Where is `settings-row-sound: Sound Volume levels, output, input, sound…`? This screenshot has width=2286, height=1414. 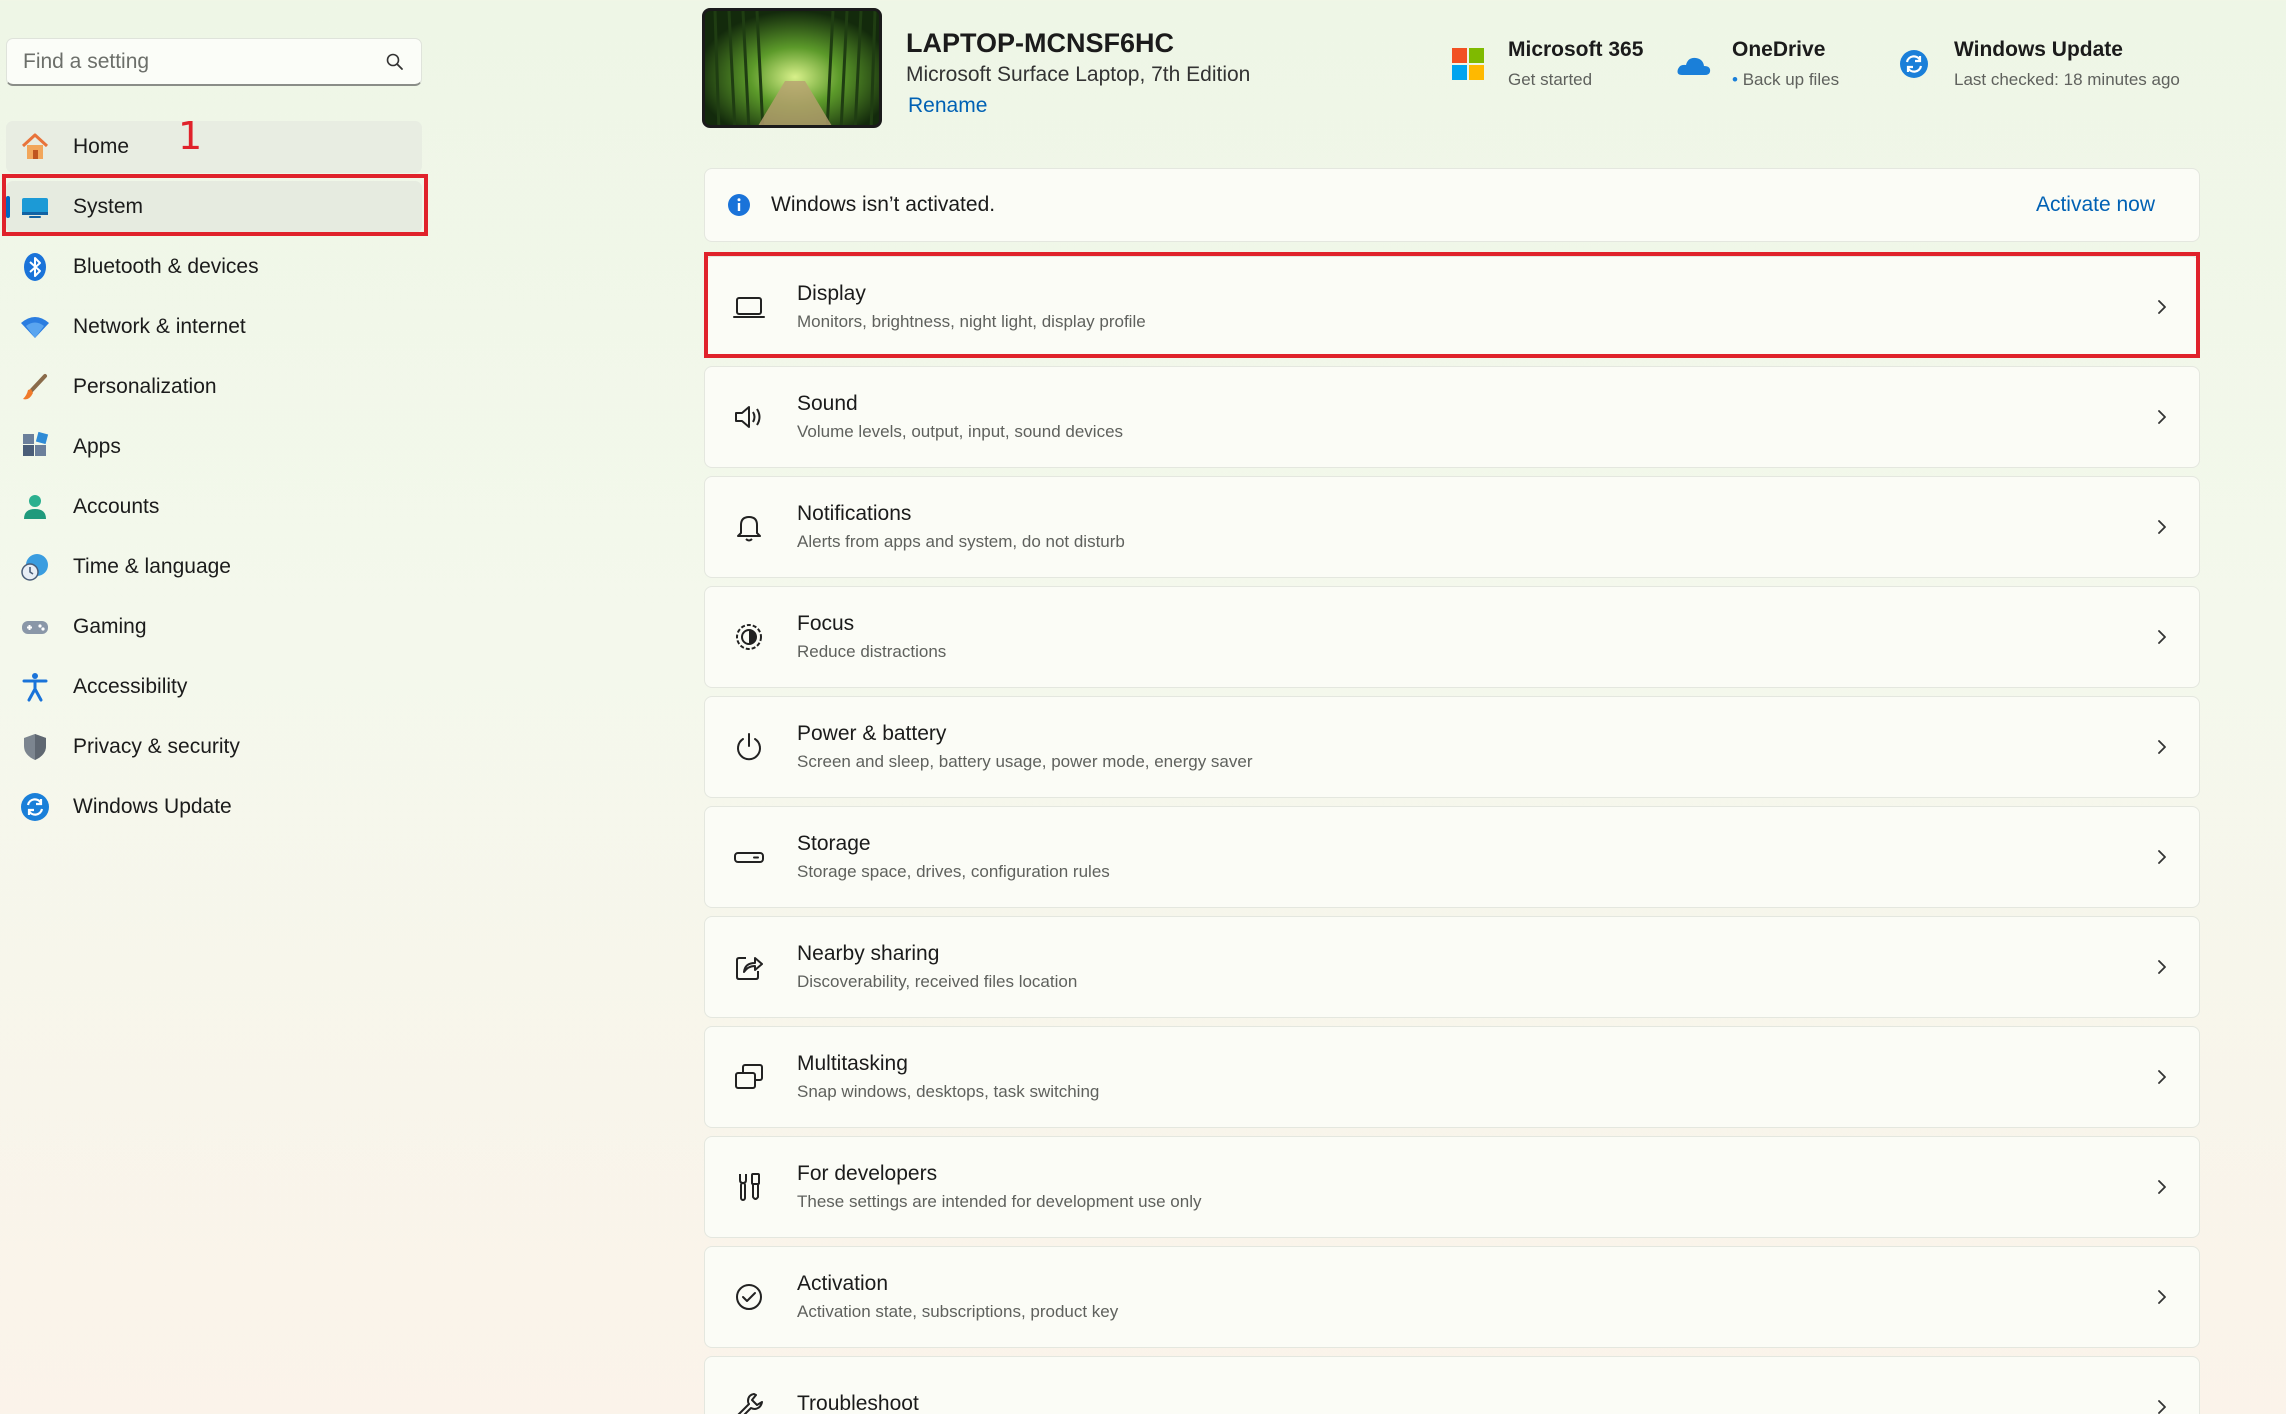 settings-row-sound: Sound Volume levels, output, input, sound… is located at coordinates (1452, 417).